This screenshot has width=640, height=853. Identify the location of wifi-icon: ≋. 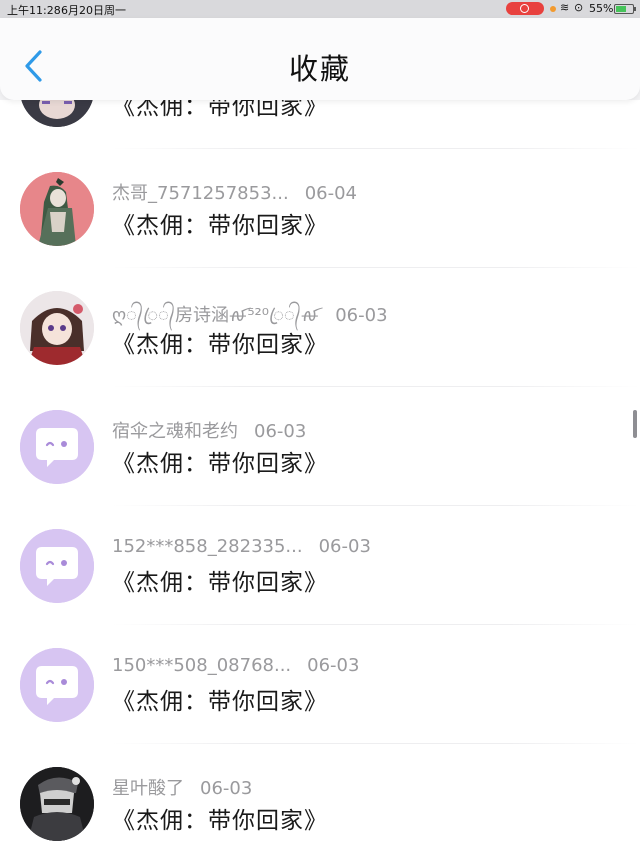
(565, 7).